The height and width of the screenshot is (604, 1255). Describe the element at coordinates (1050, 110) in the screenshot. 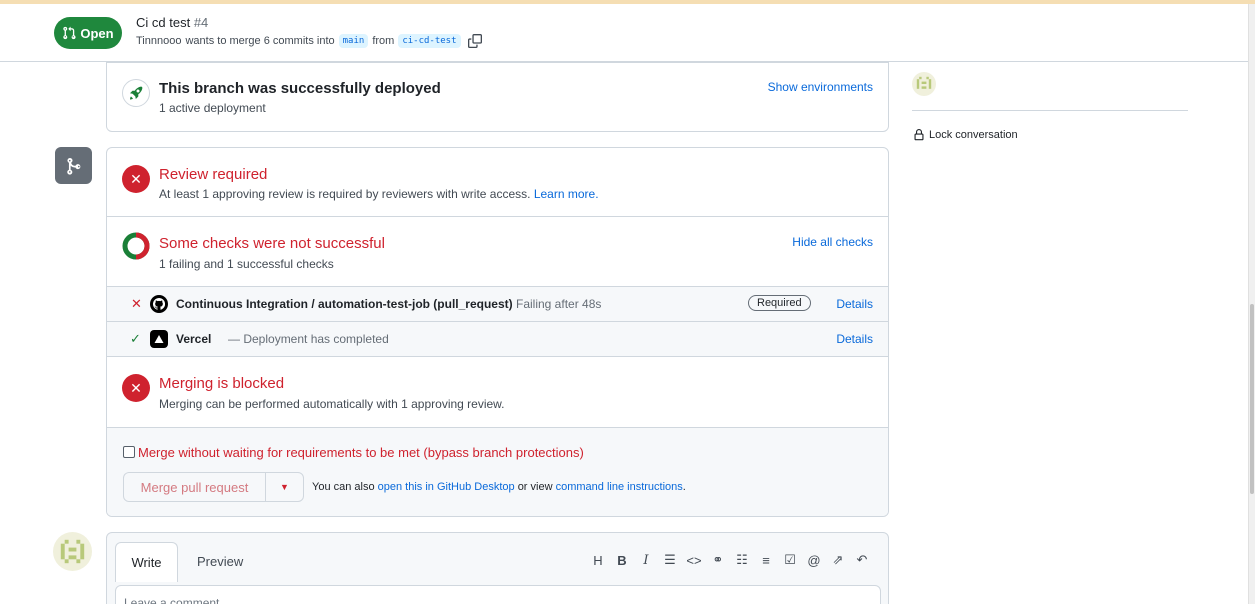

I see `sidebar-divider` at that location.